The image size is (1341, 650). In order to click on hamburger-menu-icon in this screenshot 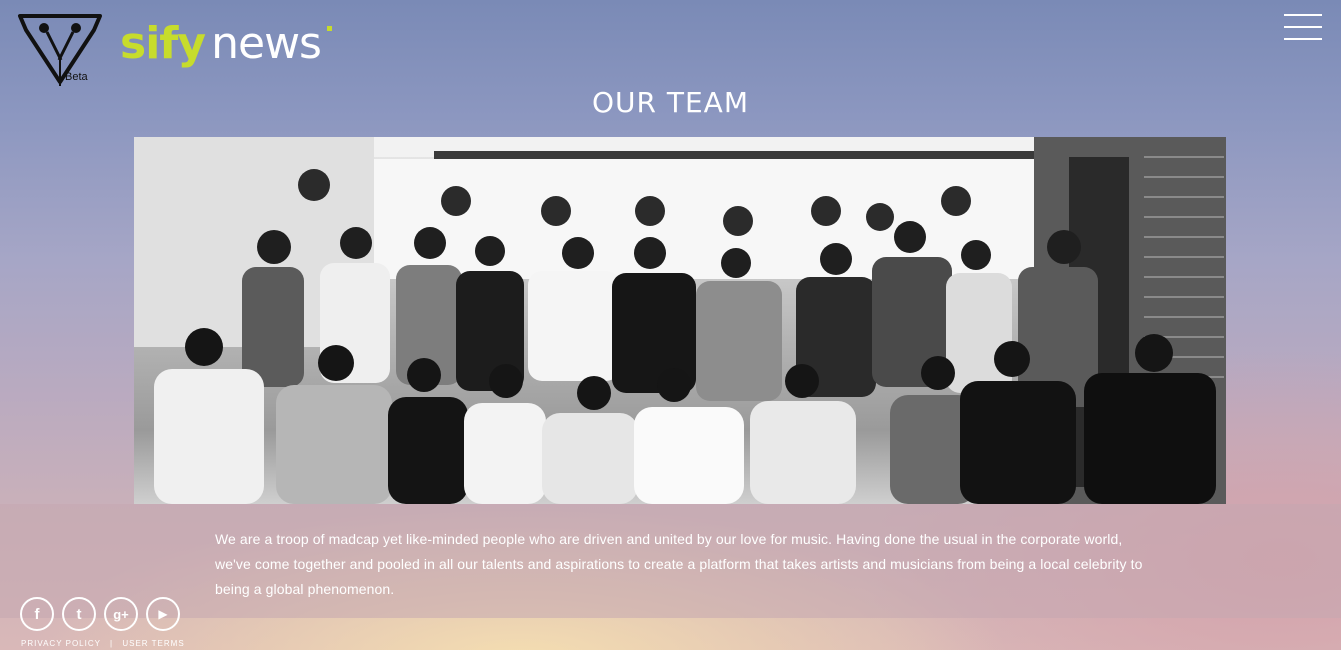, I will do `click(1303, 27)`.